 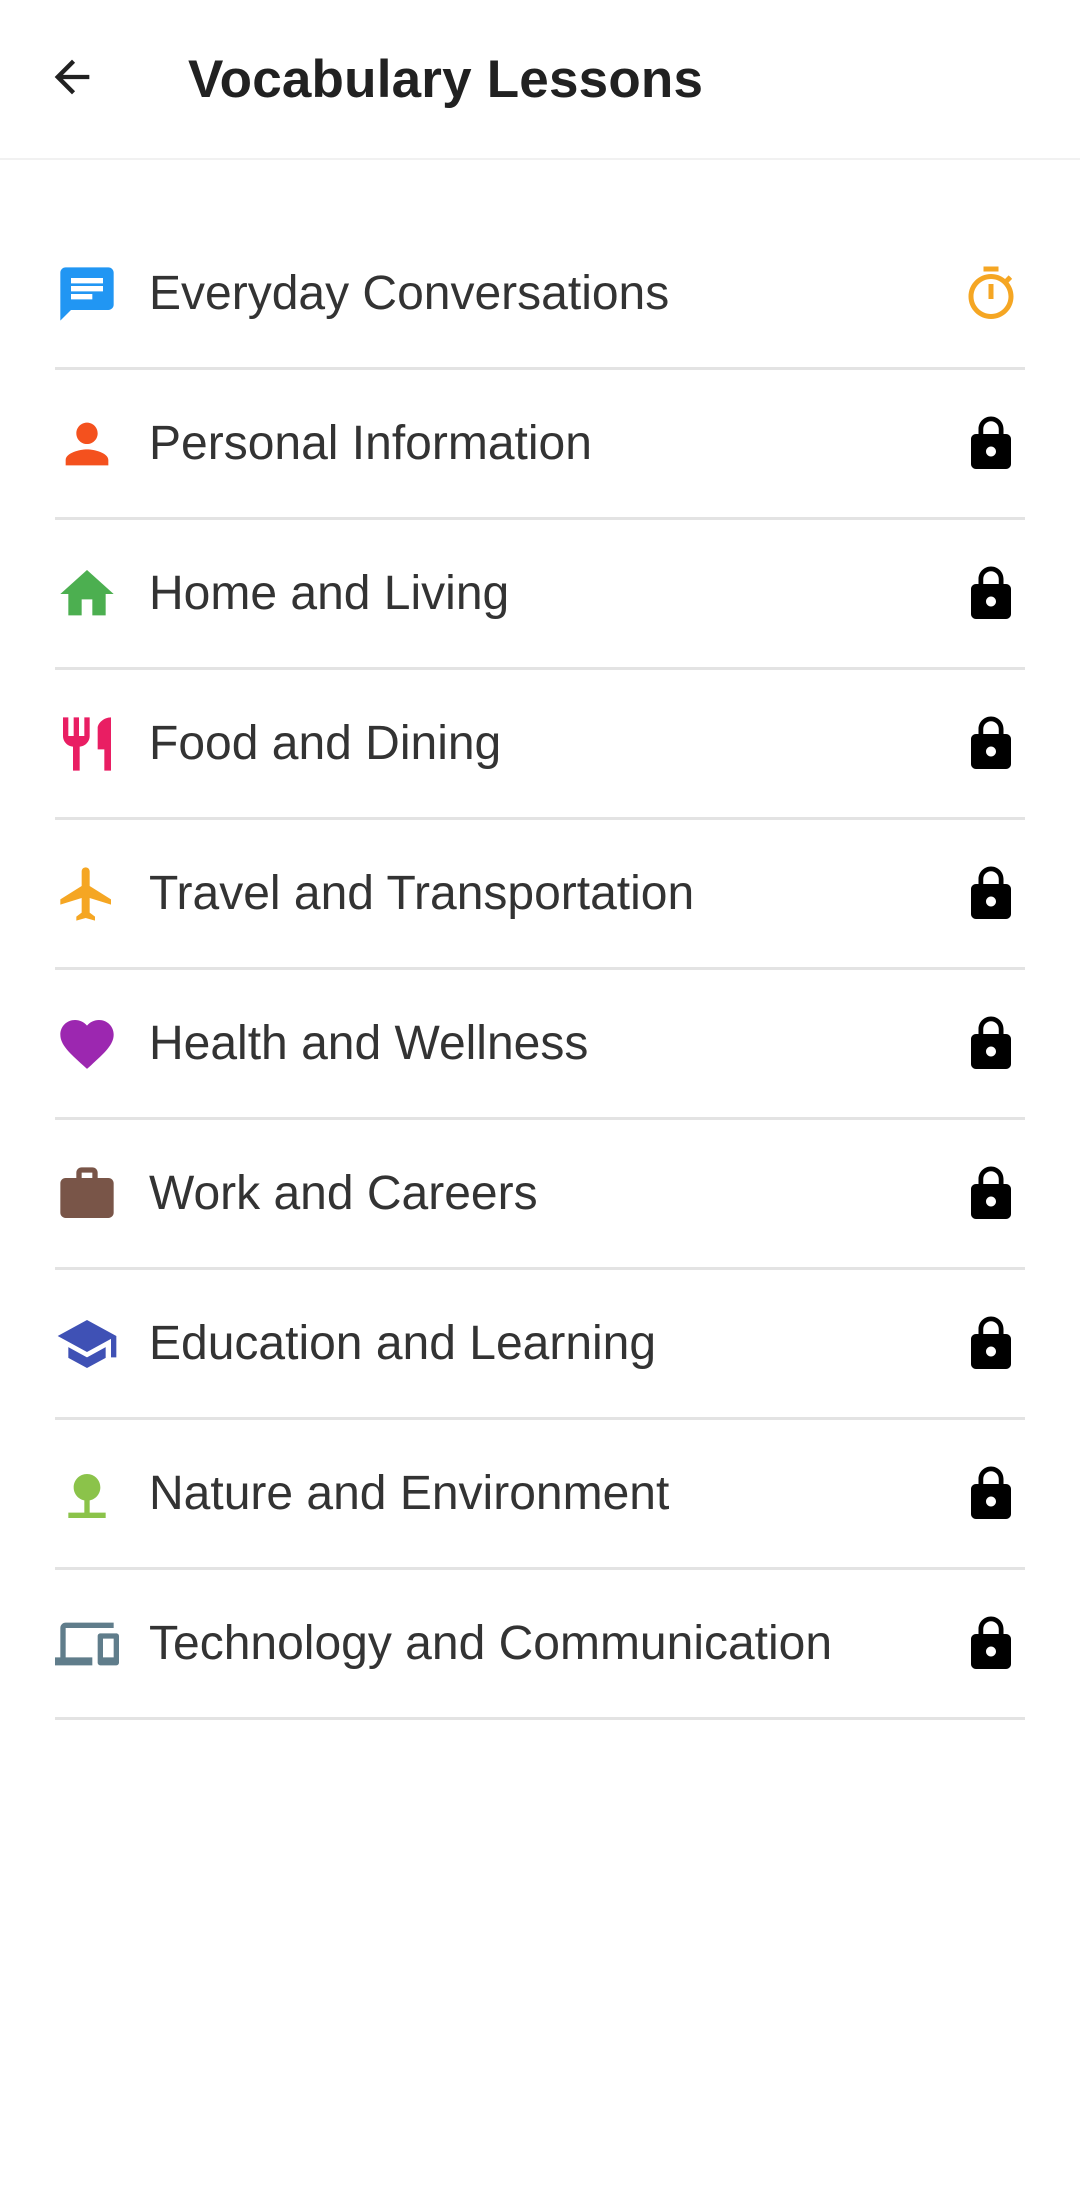 What do you see at coordinates (446, 79) in the screenshot?
I see `page-title: Vocabulary Lessons` at bounding box center [446, 79].